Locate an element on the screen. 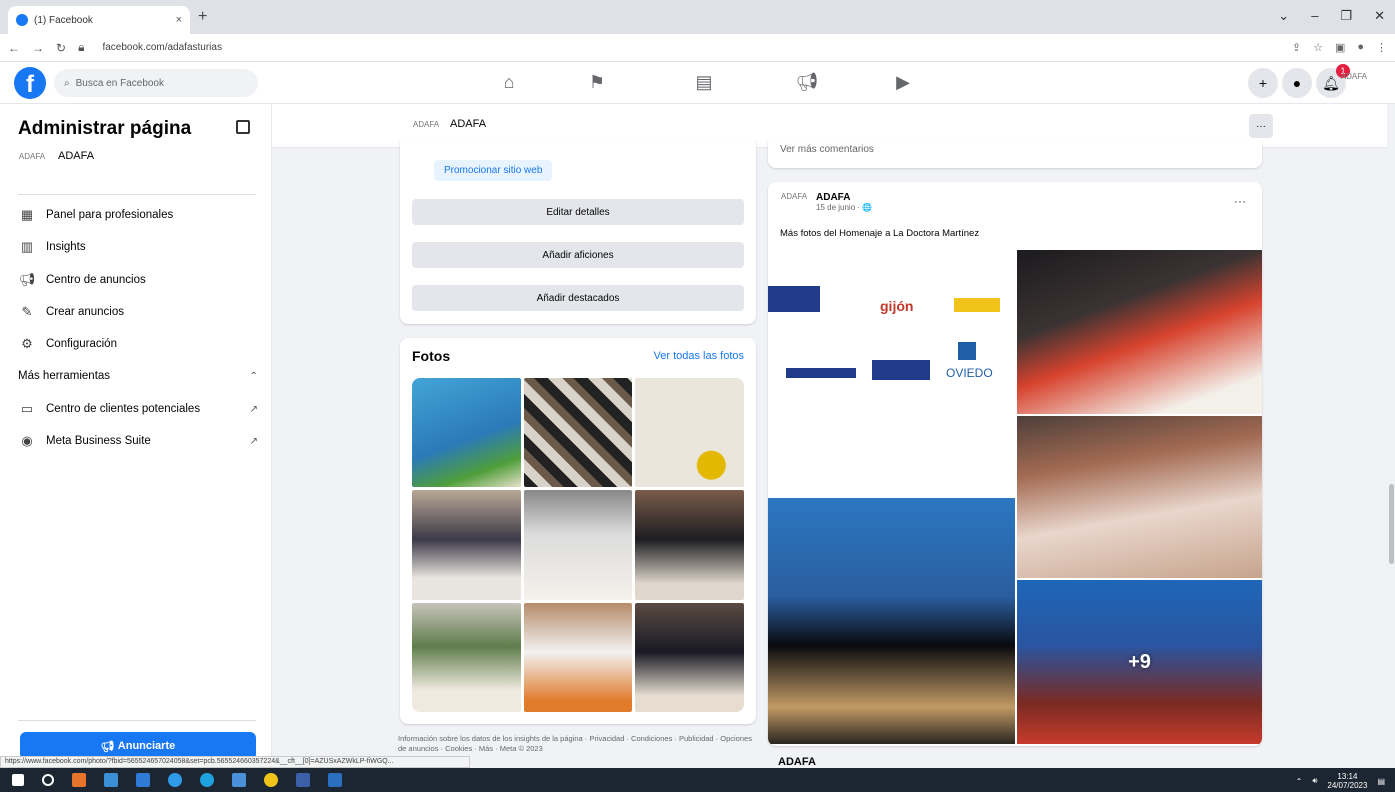 The height and width of the screenshot is (792, 1395). sidebar-page-row: ADAFA ADAFA is located at coordinates (56, 156).